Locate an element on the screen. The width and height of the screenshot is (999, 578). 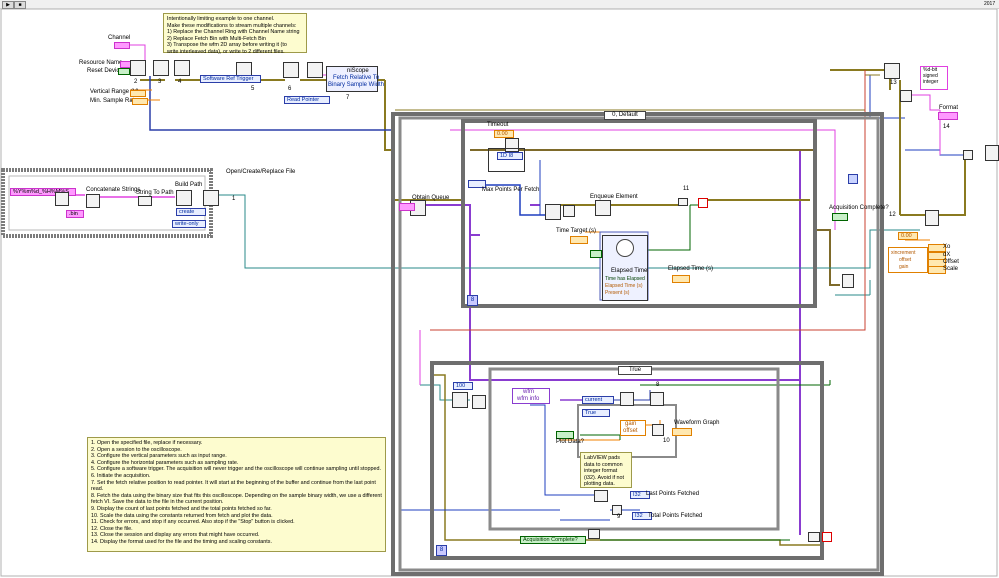
open-file-label: Open/Create/Replace File is located at coordinates (261, 172).